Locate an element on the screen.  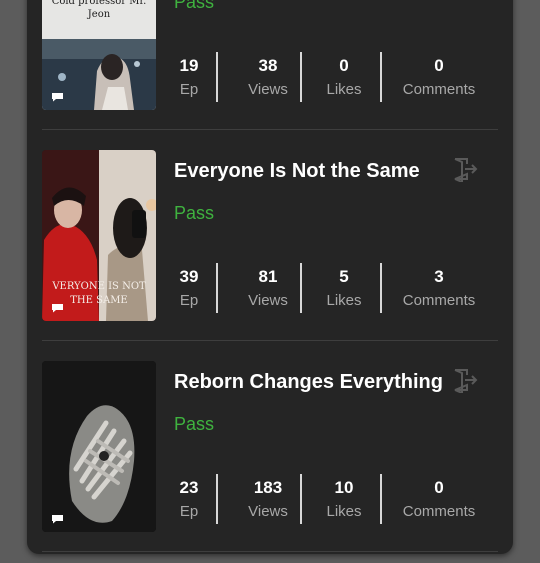
stat-value: 3 is located at coordinates (439, 276).